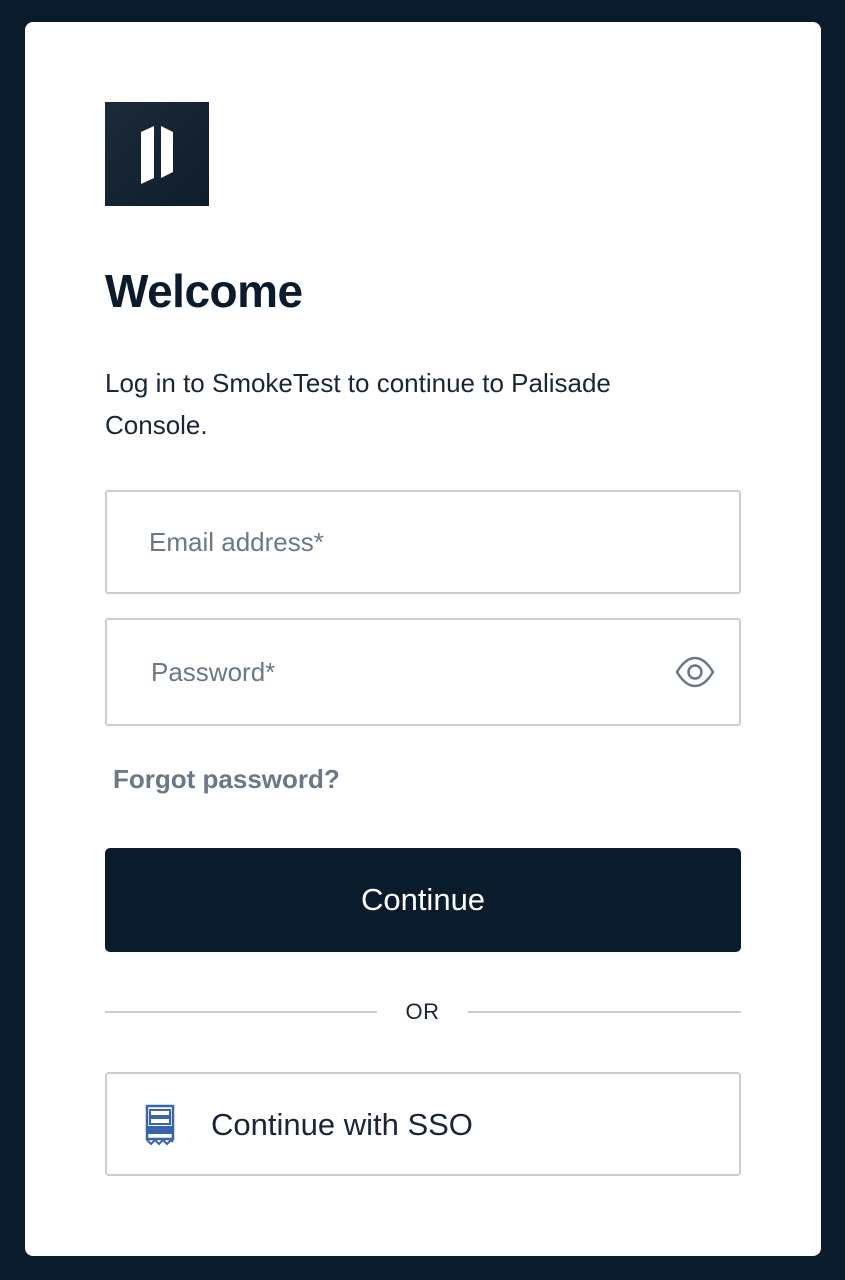 This screenshot has height=1280, width=845. I want to click on palisade-logo, so click(157, 154).